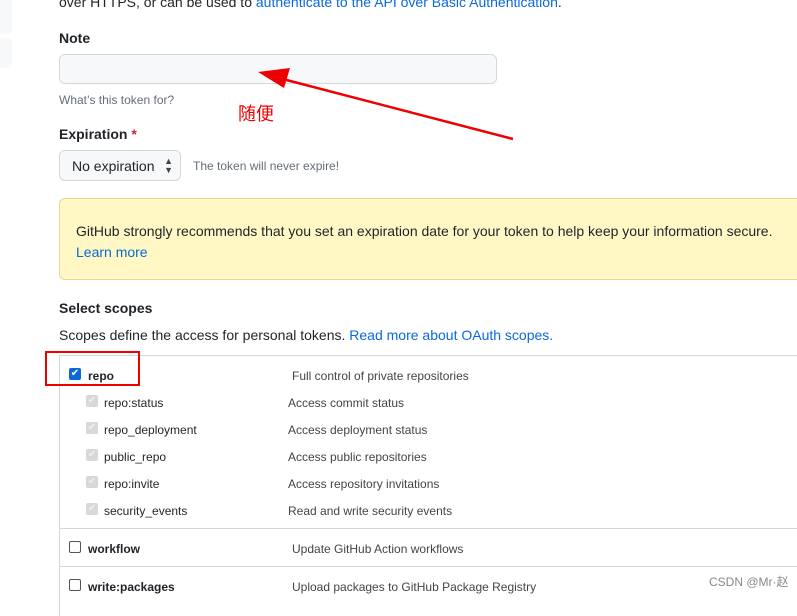 This screenshot has height=616, width=797. What do you see at coordinates (370, 511) in the screenshot?
I see `scope-desc: Read and write security events` at bounding box center [370, 511].